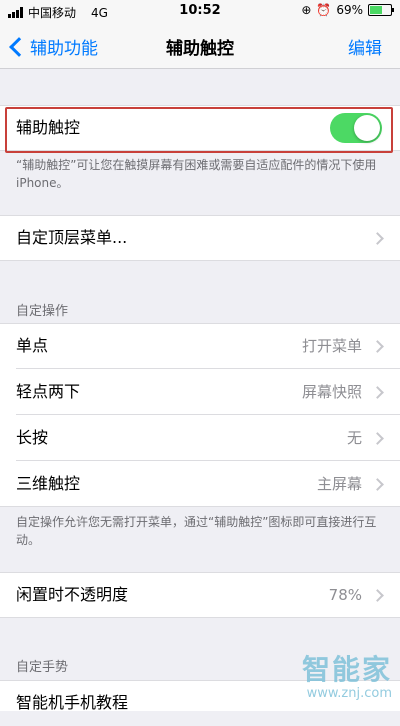 The height and width of the screenshot is (726, 400). I want to click on idle-opacity-value: 78%, so click(345, 595).